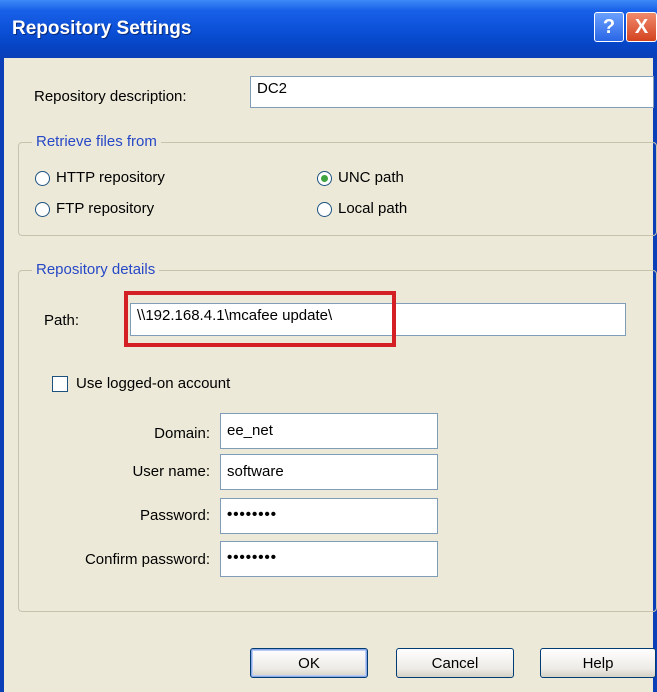 This screenshot has height=692, width=657. What do you see at coordinates (42, 209) in the screenshot?
I see `ftp-repository-radio` at bounding box center [42, 209].